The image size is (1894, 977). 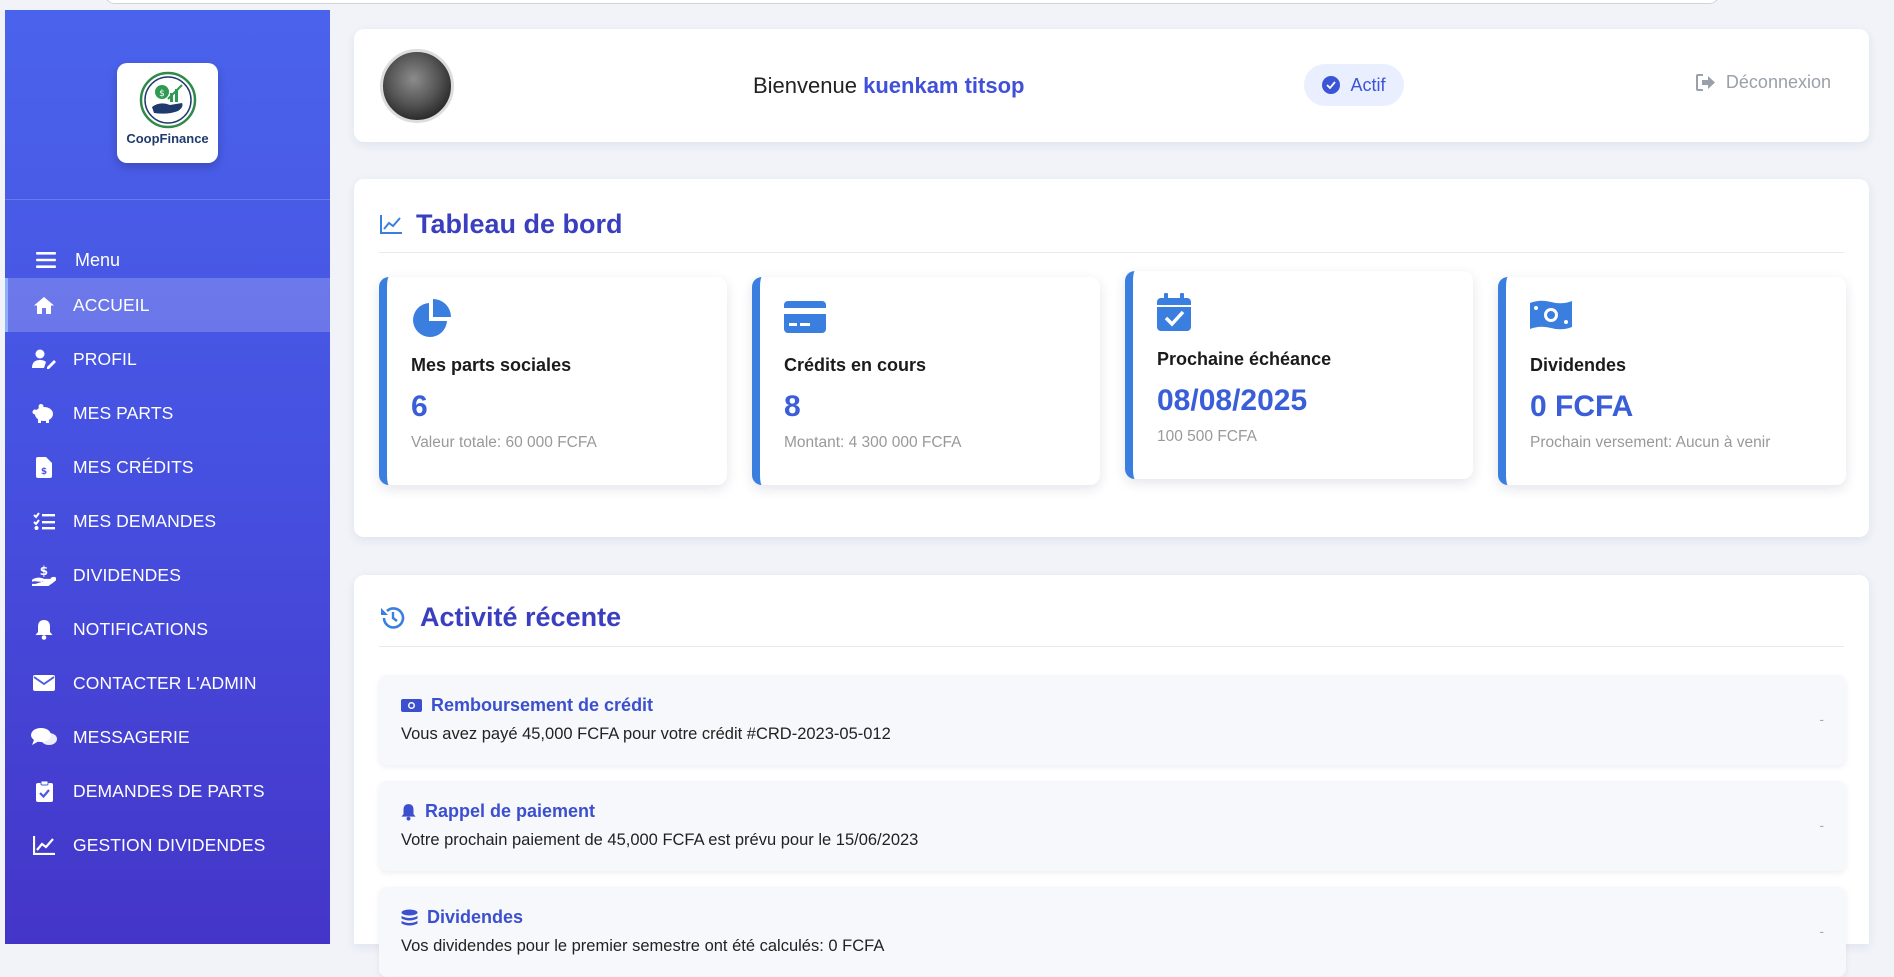 What do you see at coordinates (1578, 365) in the screenshot?
I see `stat-label: Dividendes` at bounding box center [1578, 365].